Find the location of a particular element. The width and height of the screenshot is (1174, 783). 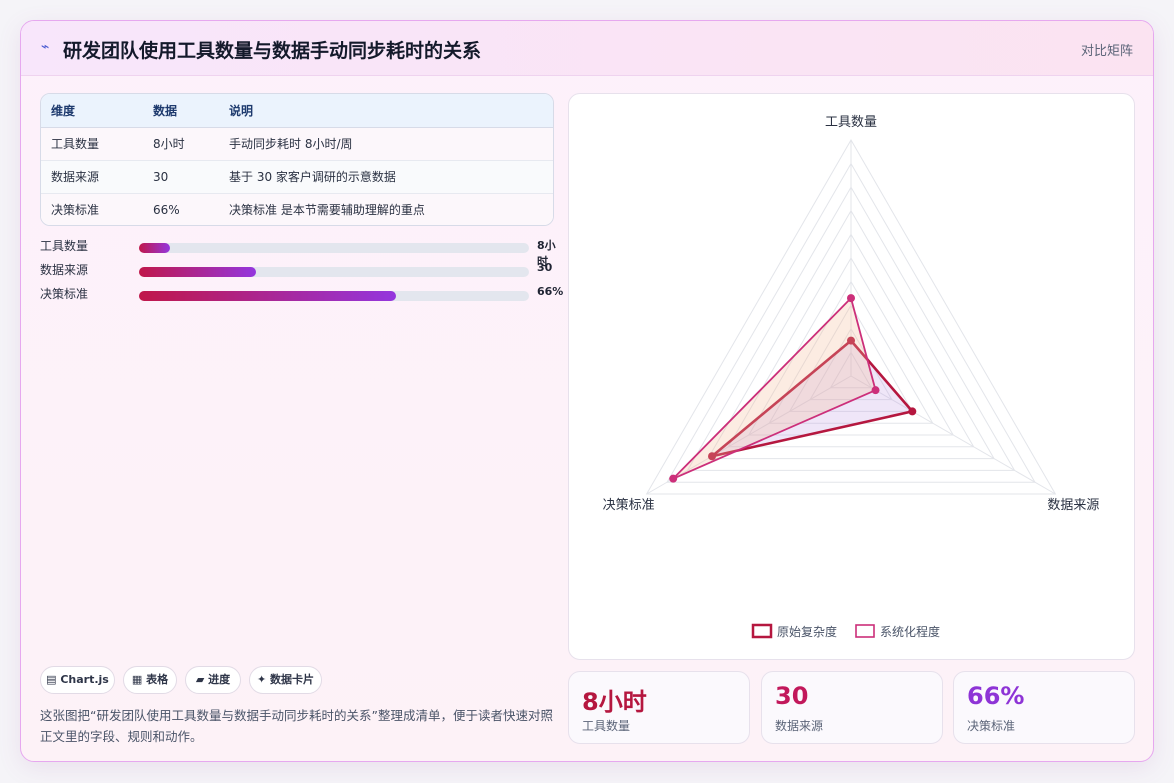

progress-label: 工具数量 is located at coordinates (64, 246).